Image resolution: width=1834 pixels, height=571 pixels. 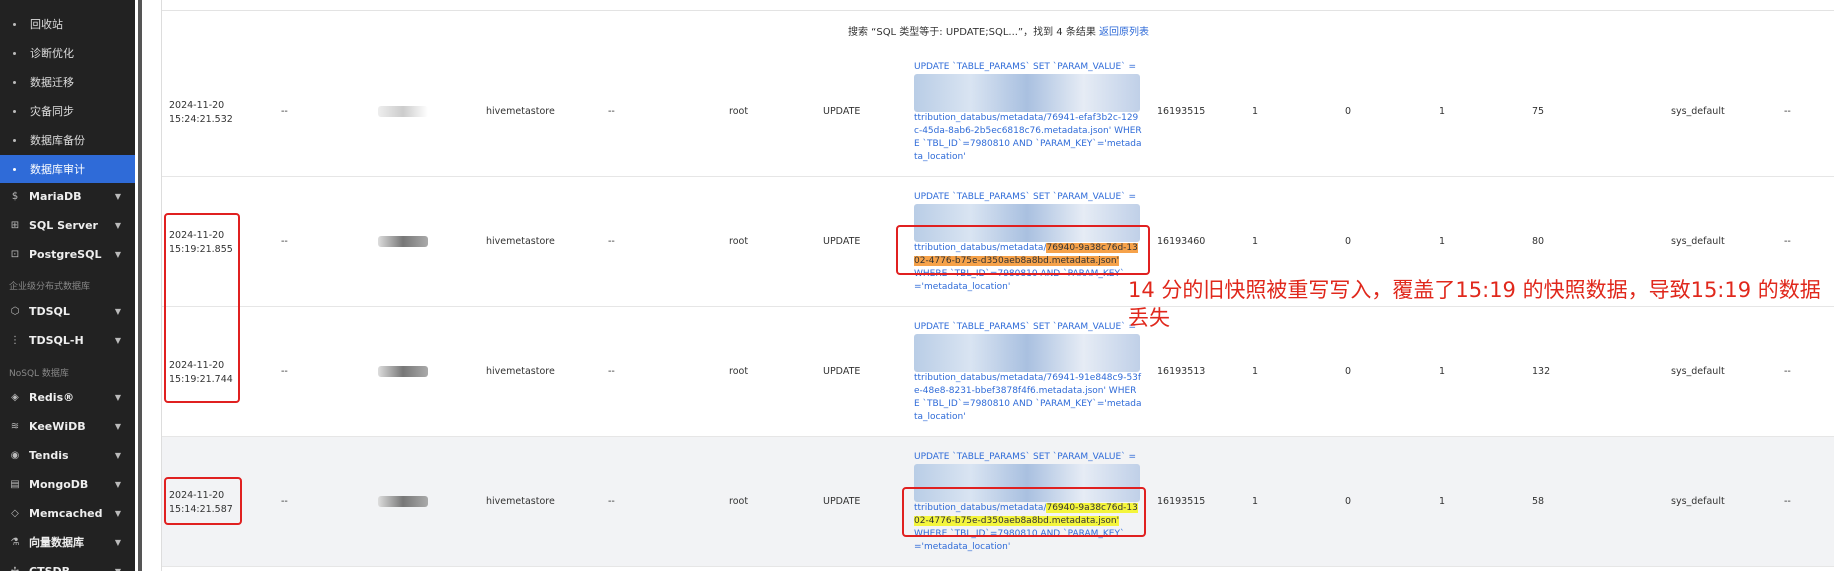 I want to click on sidebar-group-ctsdb: ✢ CTSDB ▼, so click(x=67, y=564).